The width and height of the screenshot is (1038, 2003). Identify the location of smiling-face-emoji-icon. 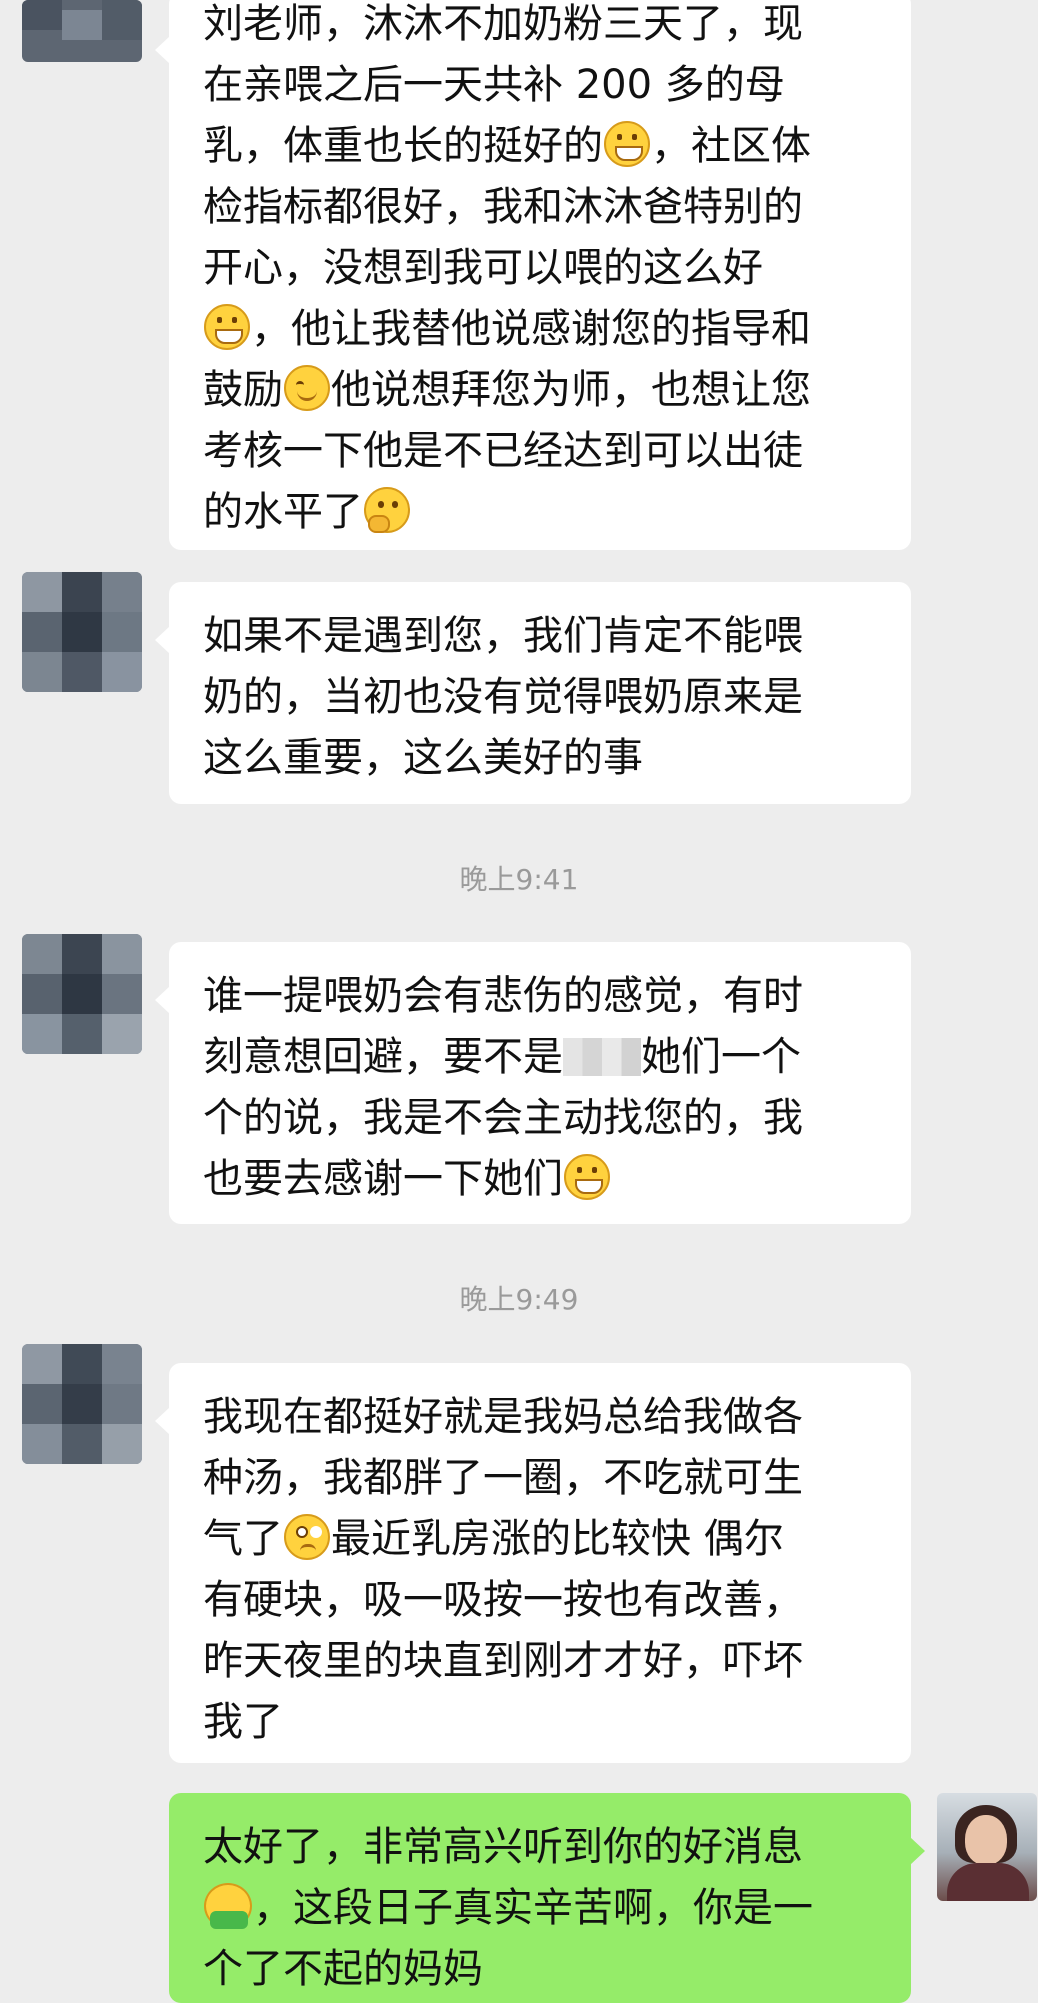
(307, 388).